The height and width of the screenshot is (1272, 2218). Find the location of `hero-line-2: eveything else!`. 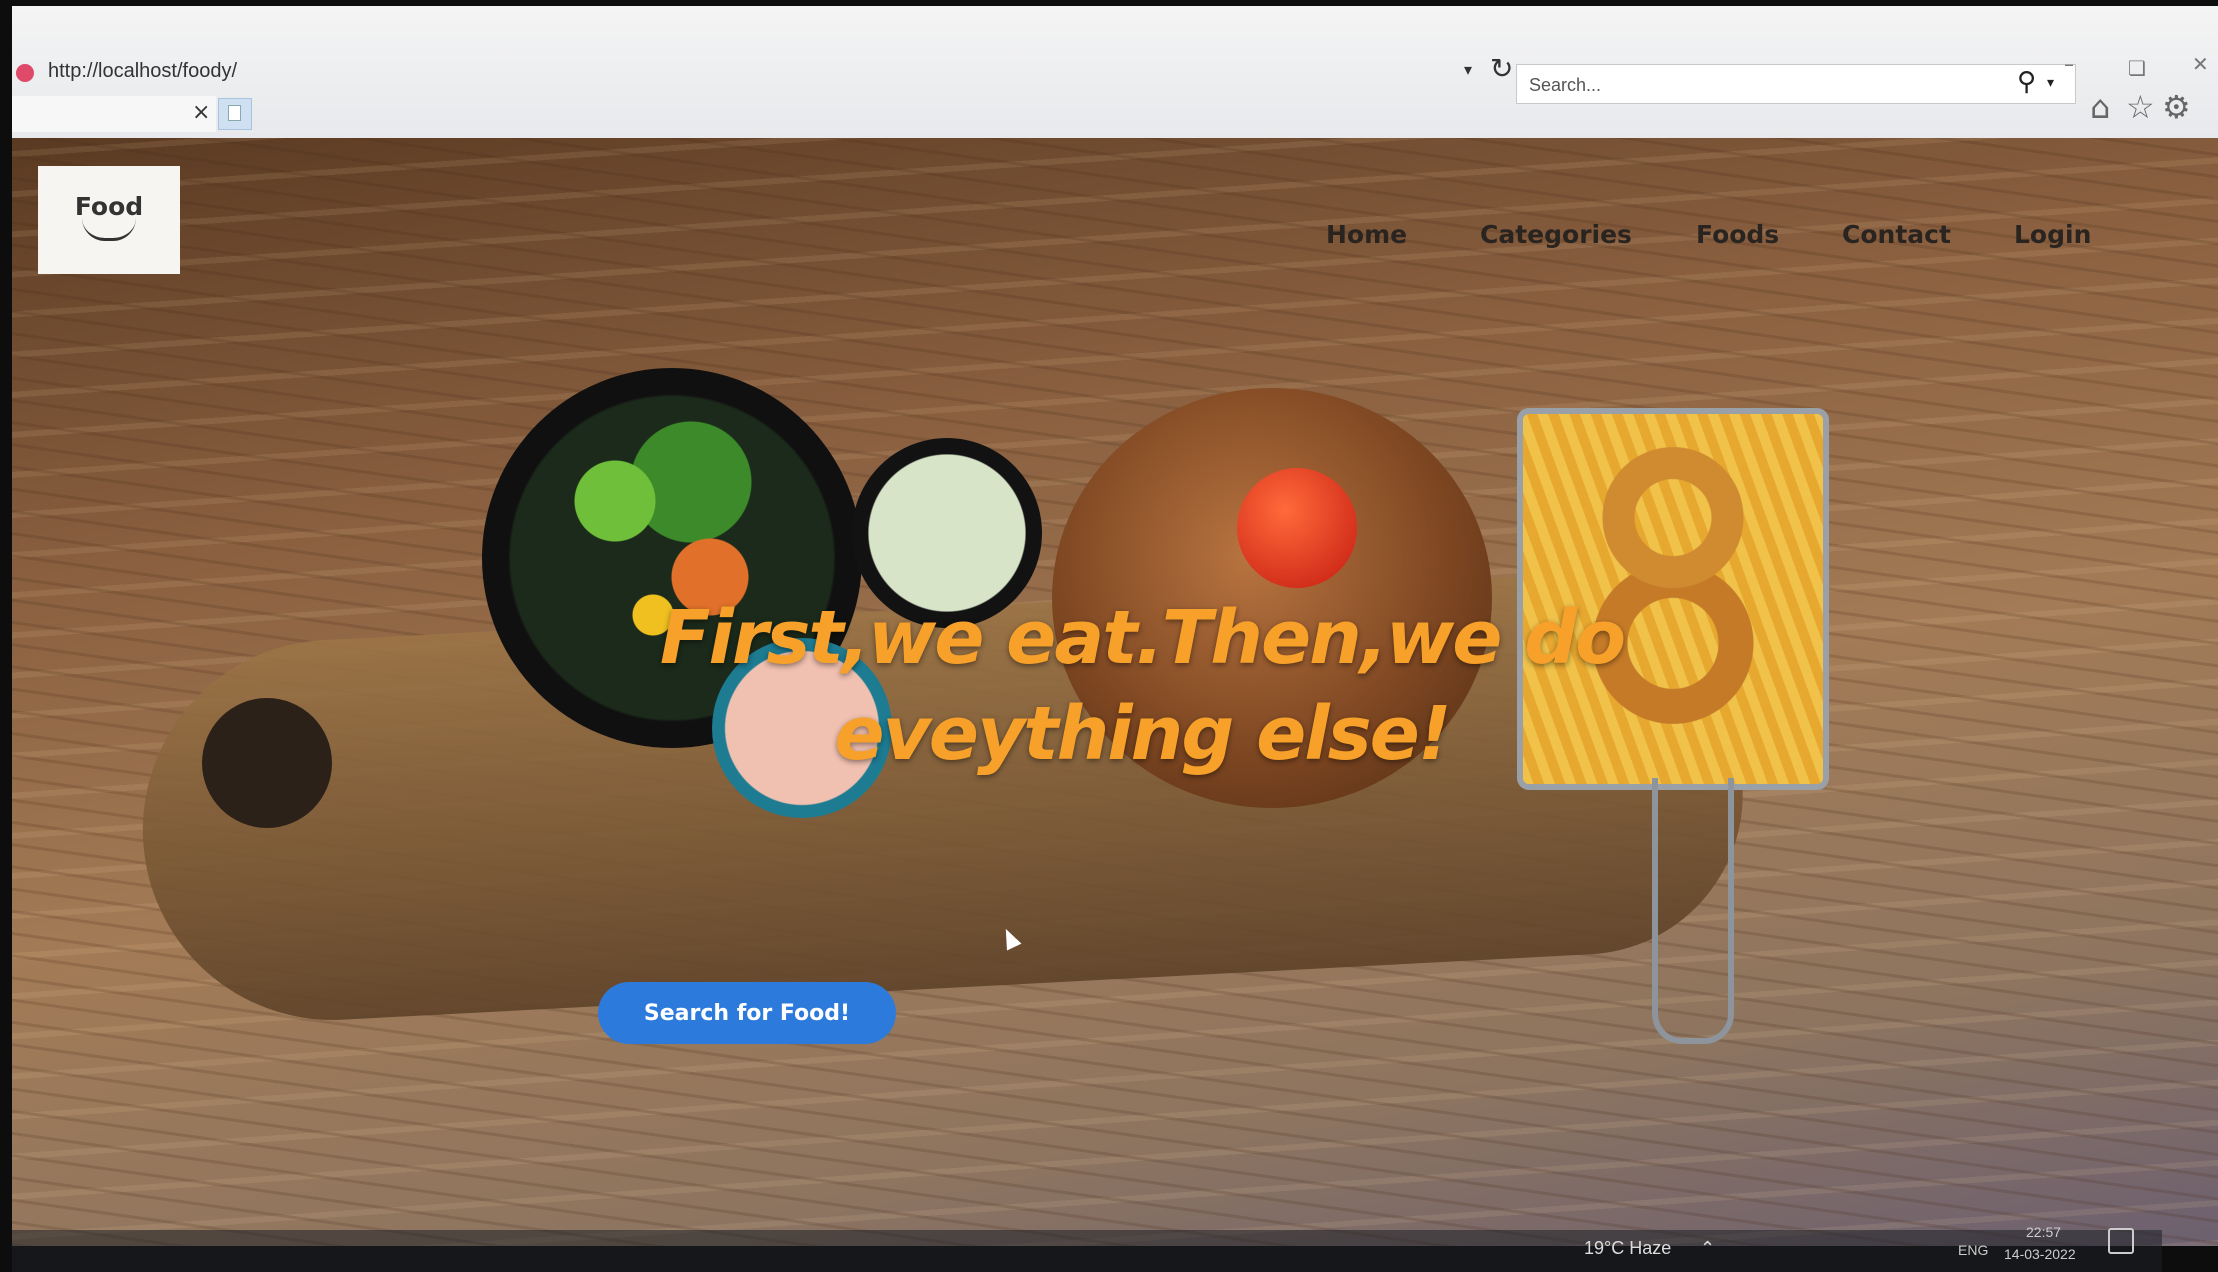

hero-line-2: eveything else! is located at coordinates (1142, 734).